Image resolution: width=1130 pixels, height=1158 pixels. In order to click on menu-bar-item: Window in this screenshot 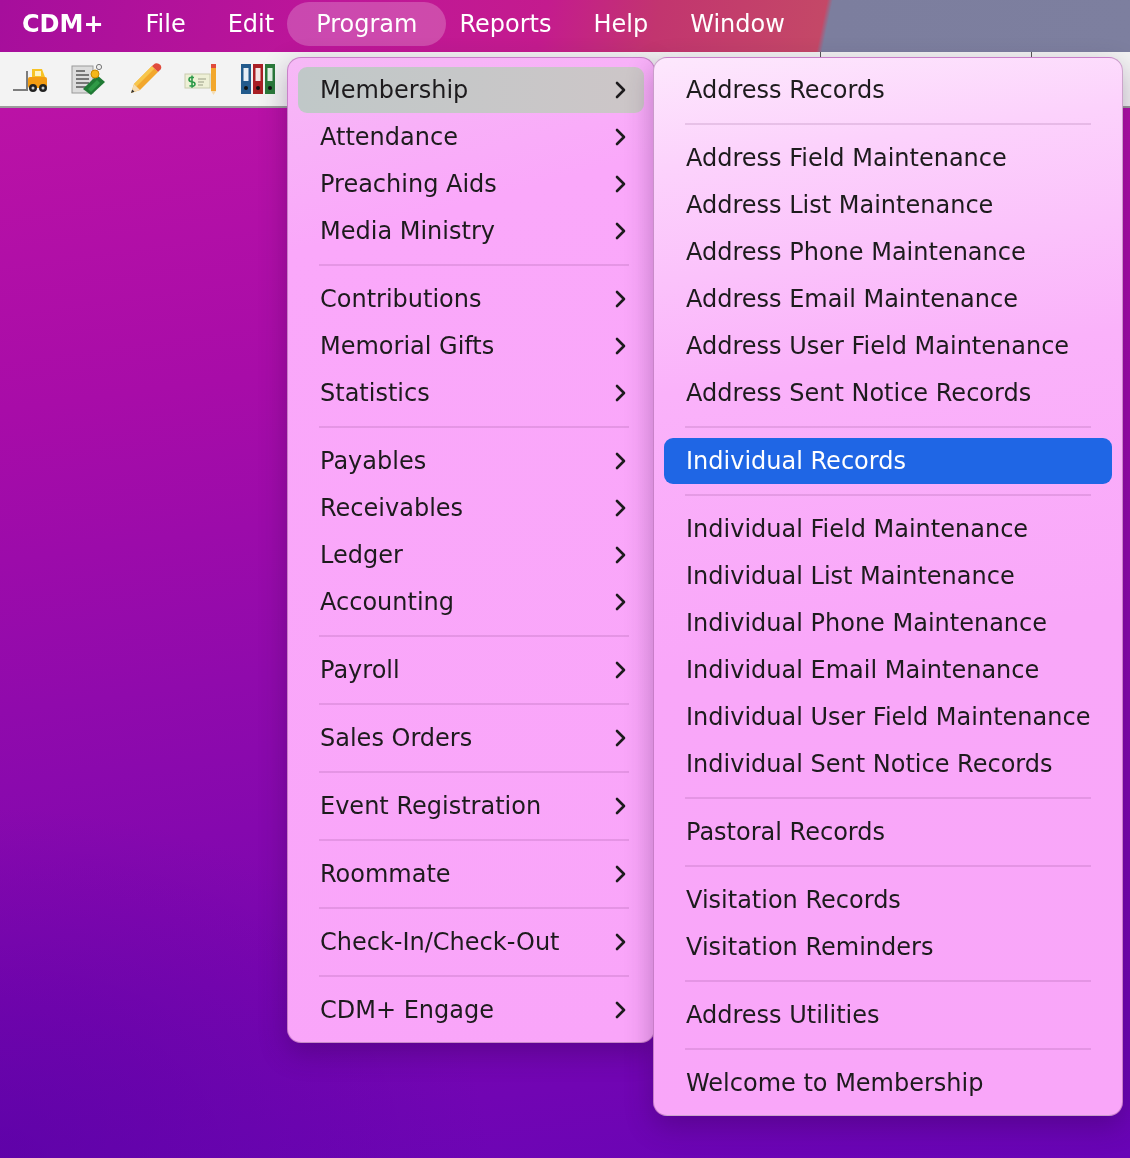, I will do `click(737, 24)`.